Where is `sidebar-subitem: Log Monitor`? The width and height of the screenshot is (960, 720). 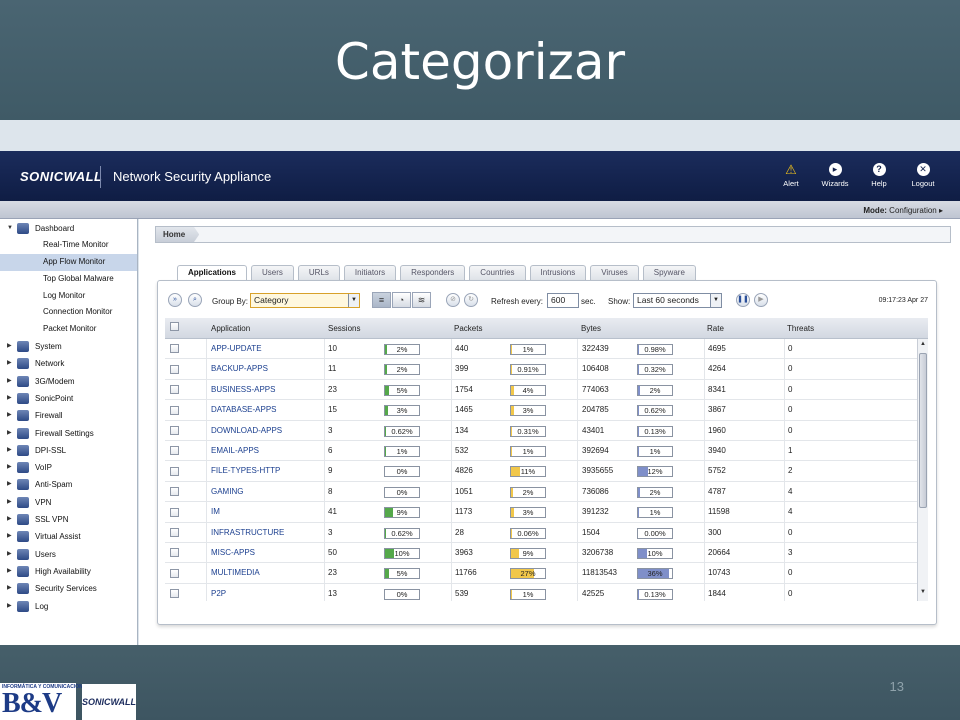 sidebar-subitem: Log Monitor is located at coordinates (68, 296).